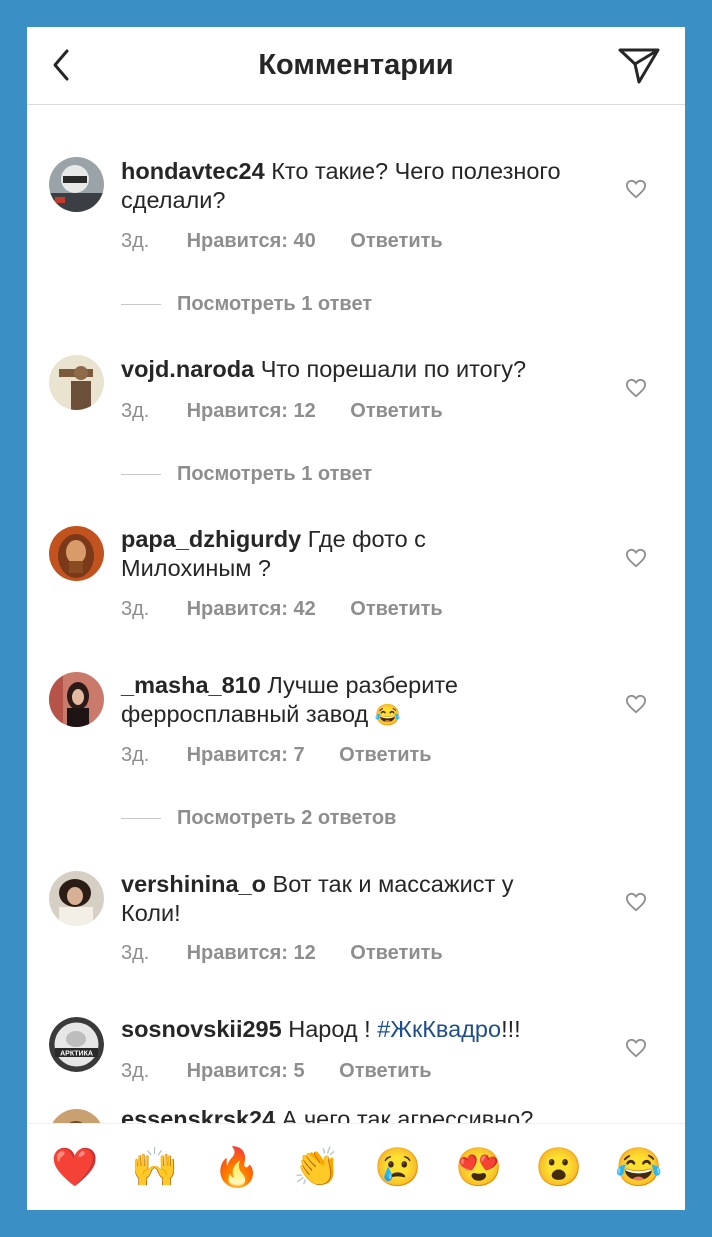 This screenshot has width=712, height=1237. What do you see at coordinates (341, 554) in the screenshot?
I see `comment-text: papa_dzhigurdy Где фото с Милохиным ?` at bounding box center [341, 554].